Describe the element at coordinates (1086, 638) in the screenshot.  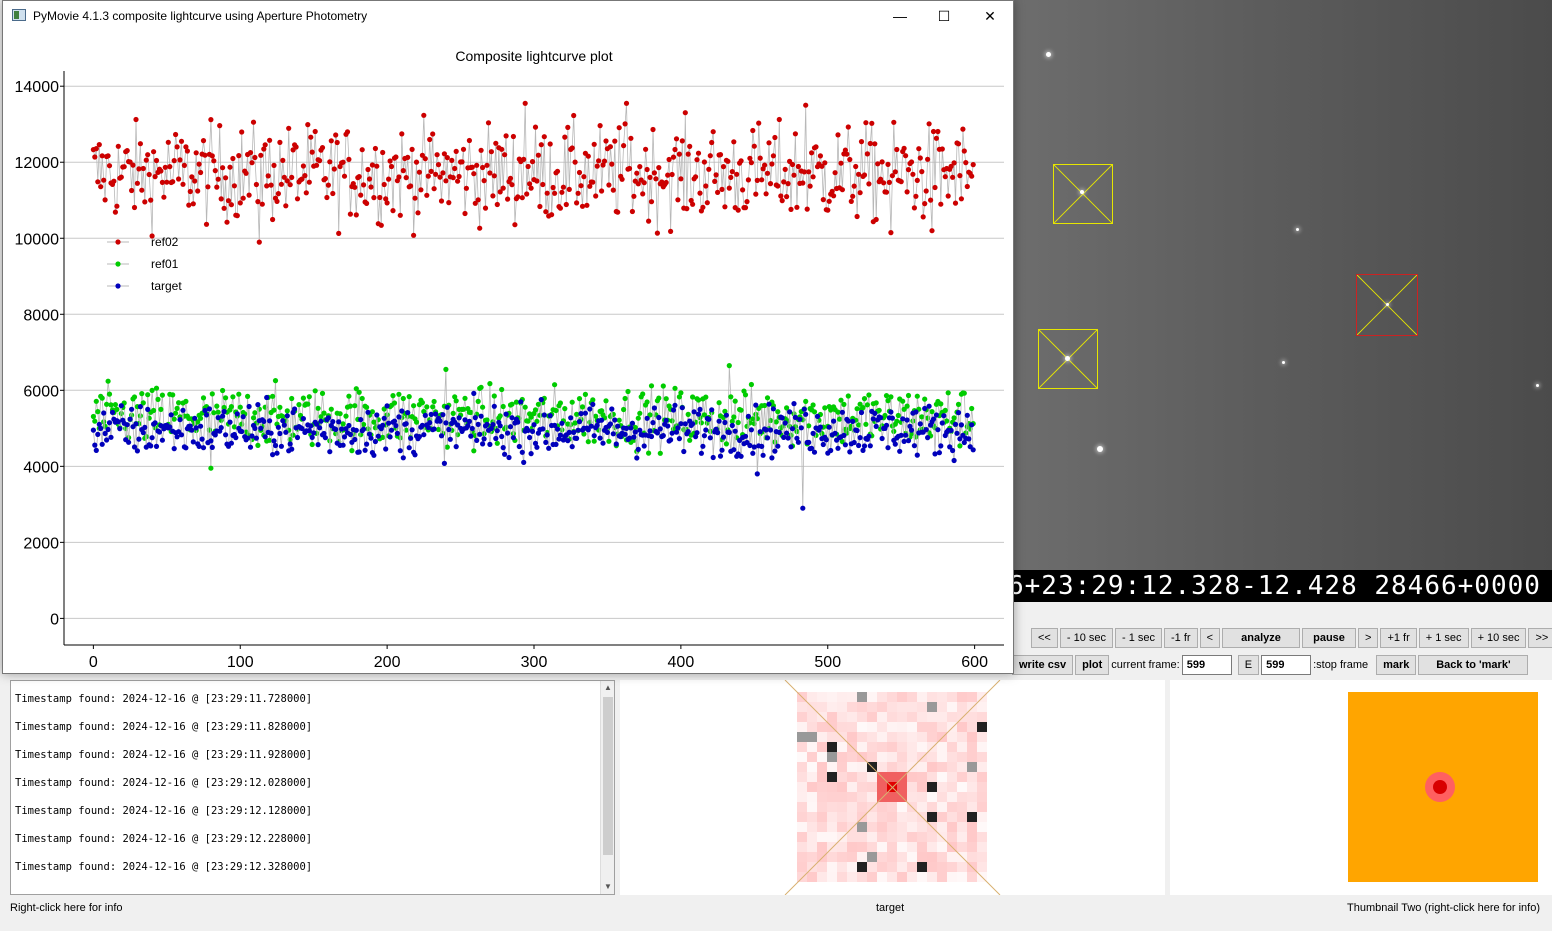
I see `back-10-sec-button: - 10 sec` at that location.